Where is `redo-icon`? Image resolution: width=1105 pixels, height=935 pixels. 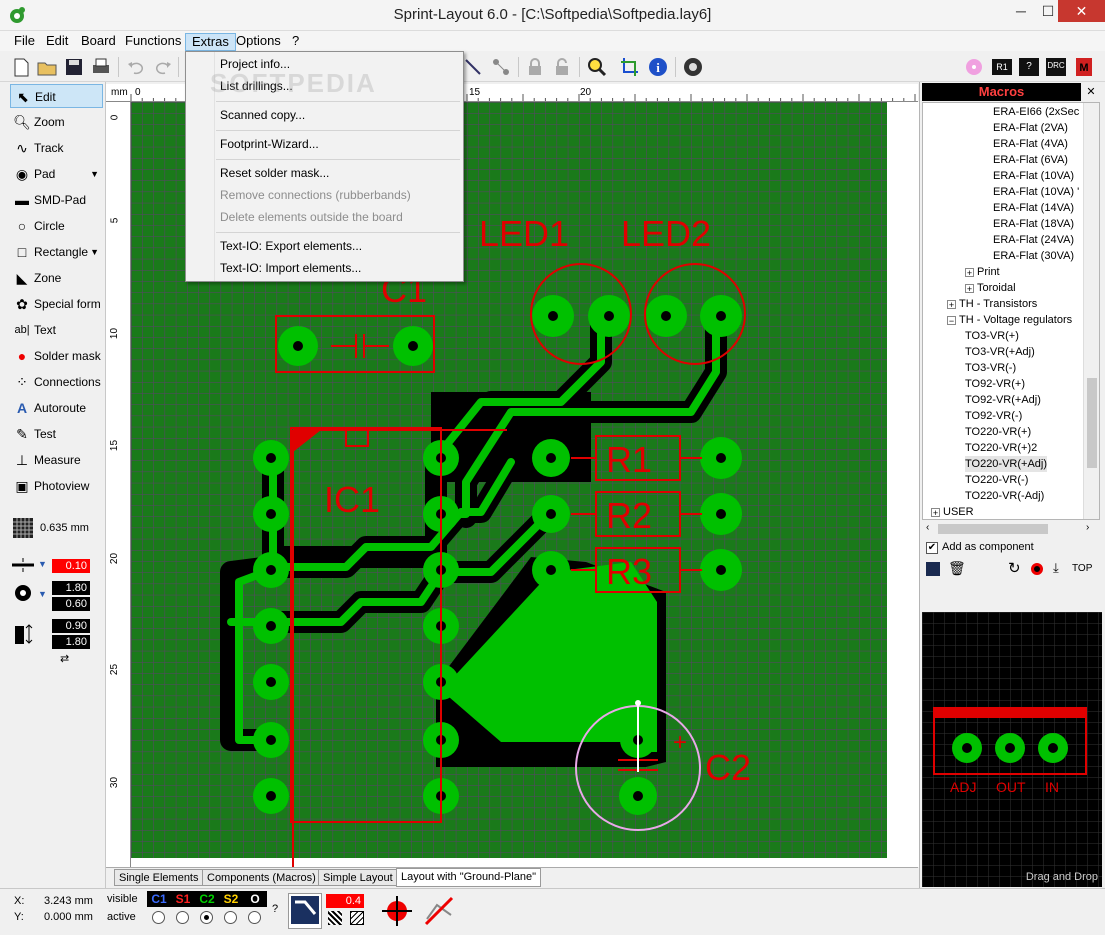
redo-icon is located at coordinates (163, 67).